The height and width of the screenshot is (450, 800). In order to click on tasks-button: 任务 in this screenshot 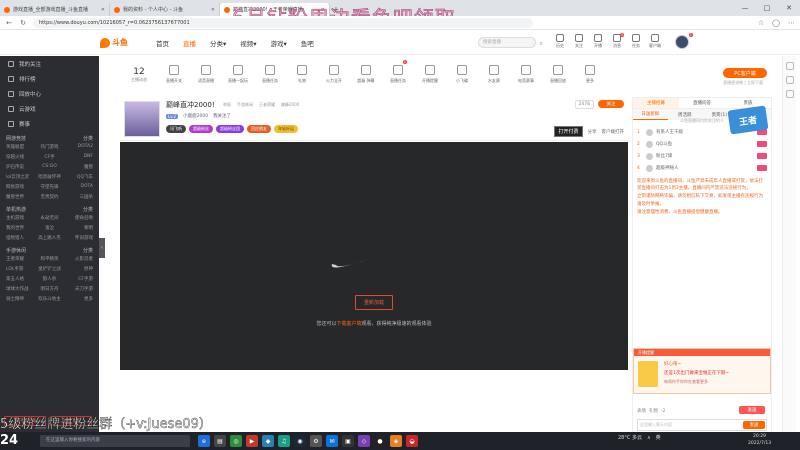, I will do `click(636, 41)`.